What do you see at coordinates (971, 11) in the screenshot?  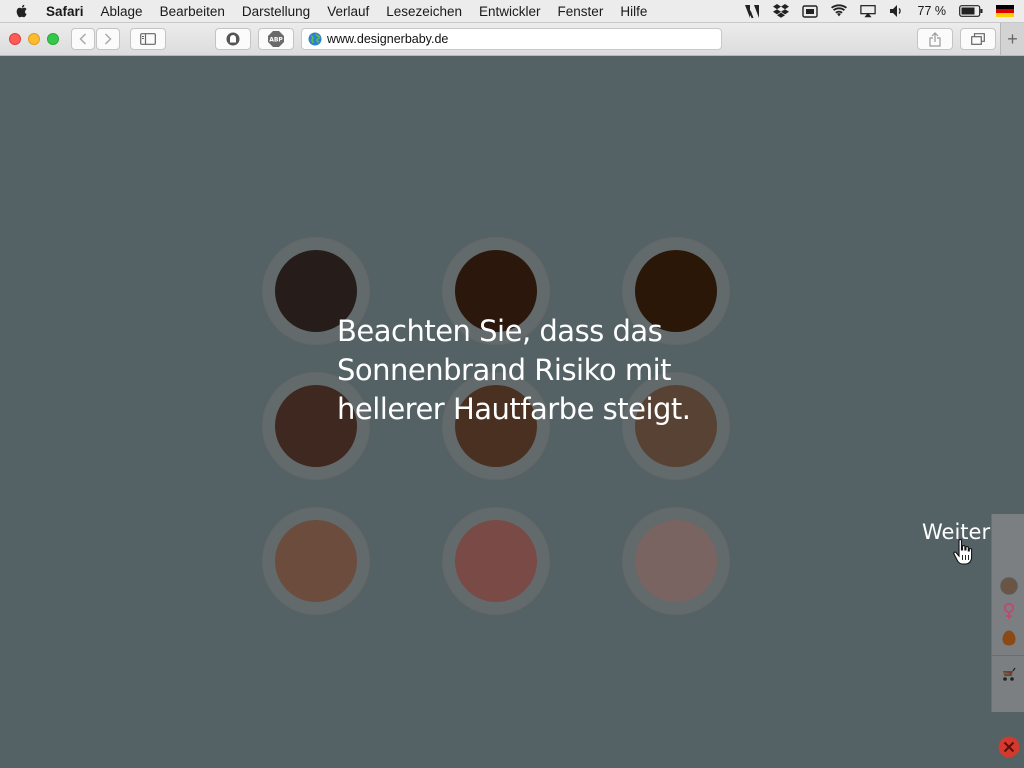 I see `battery-icon` at bounding box center [971, 11].